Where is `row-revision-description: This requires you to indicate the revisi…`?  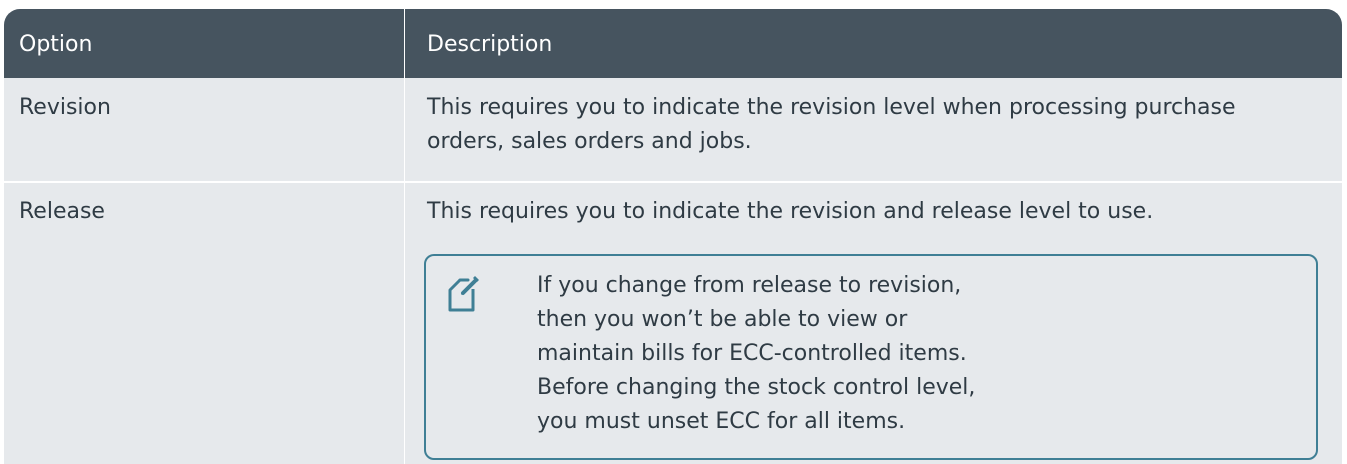
row-revision-description: This requires you to indicate the revisi… is located at coordinates (831, 124).